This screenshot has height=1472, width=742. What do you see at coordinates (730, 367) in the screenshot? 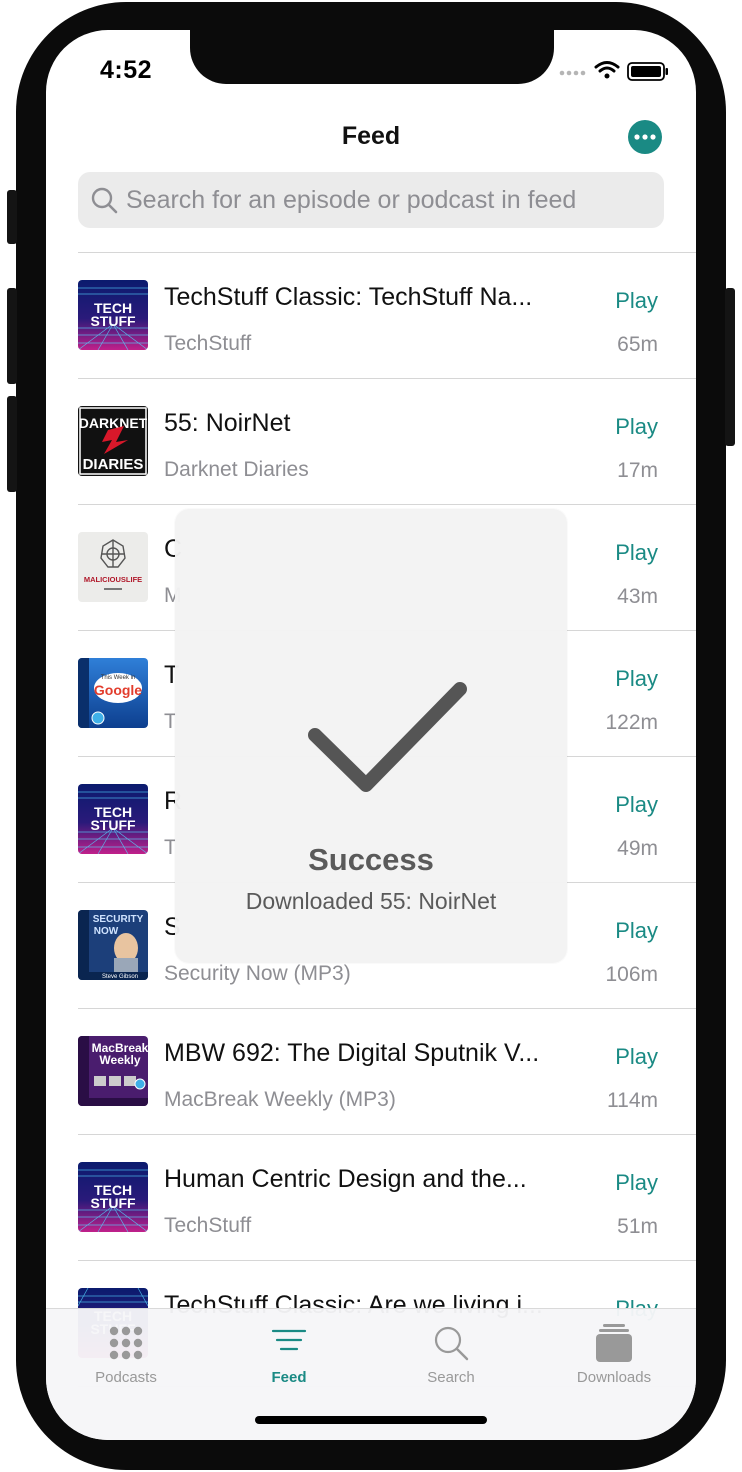
I see `device-power-button` at bounding box center [730, 367].